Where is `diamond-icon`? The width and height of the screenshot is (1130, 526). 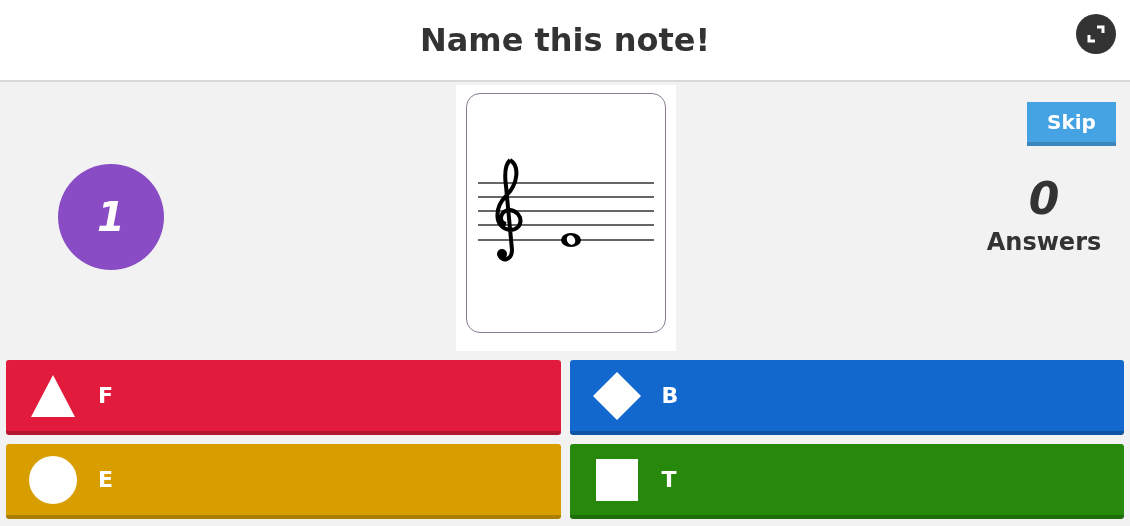
diamond-icon is located at coordinates (616, 395).